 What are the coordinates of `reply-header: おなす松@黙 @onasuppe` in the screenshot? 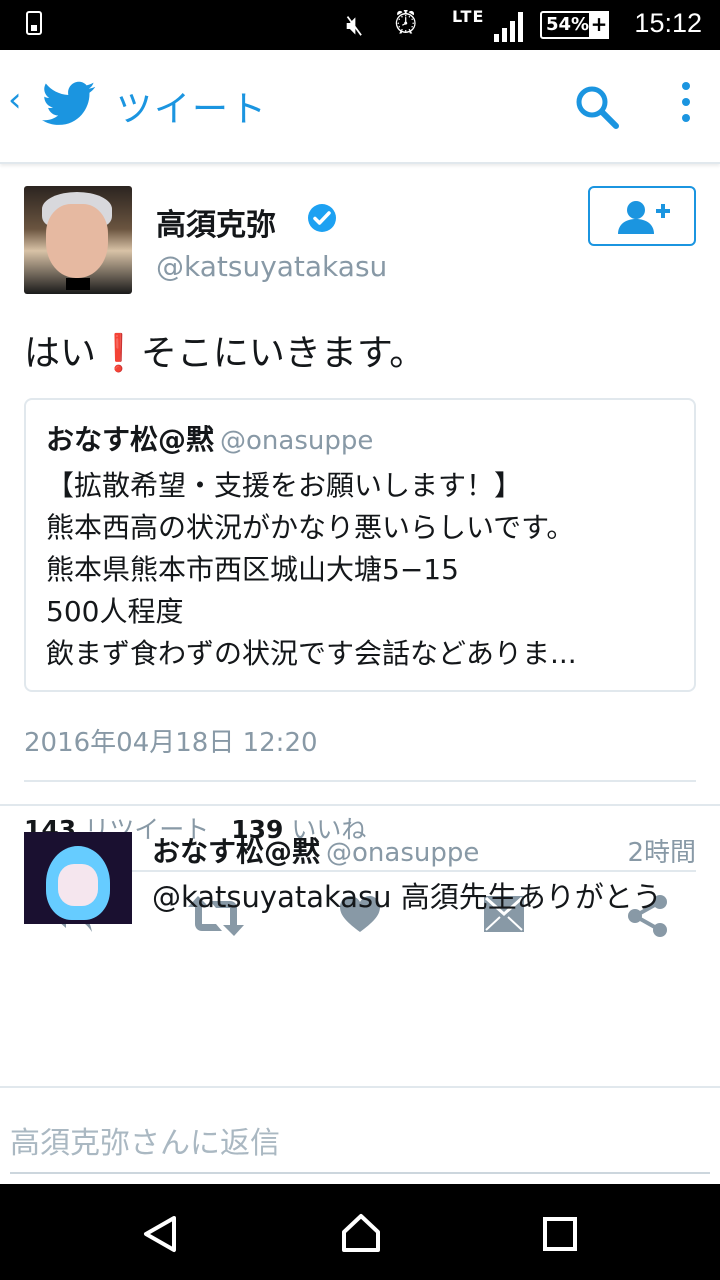 It's located at (315, 850).